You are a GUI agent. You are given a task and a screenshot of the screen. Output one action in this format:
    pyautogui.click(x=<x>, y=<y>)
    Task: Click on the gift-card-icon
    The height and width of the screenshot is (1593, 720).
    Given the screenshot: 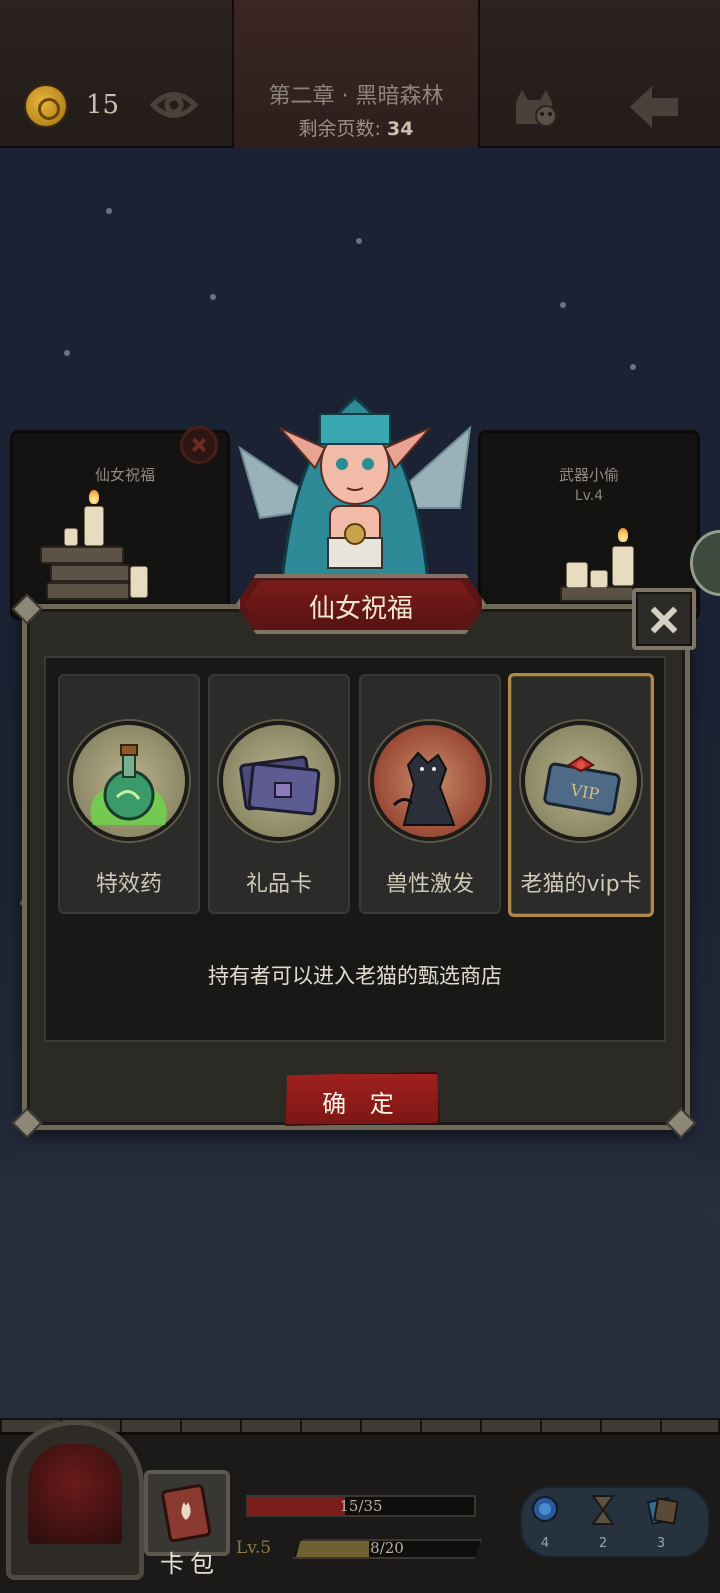 What is the action you would take?
    pyautogui.click(x=280, y=785)
    